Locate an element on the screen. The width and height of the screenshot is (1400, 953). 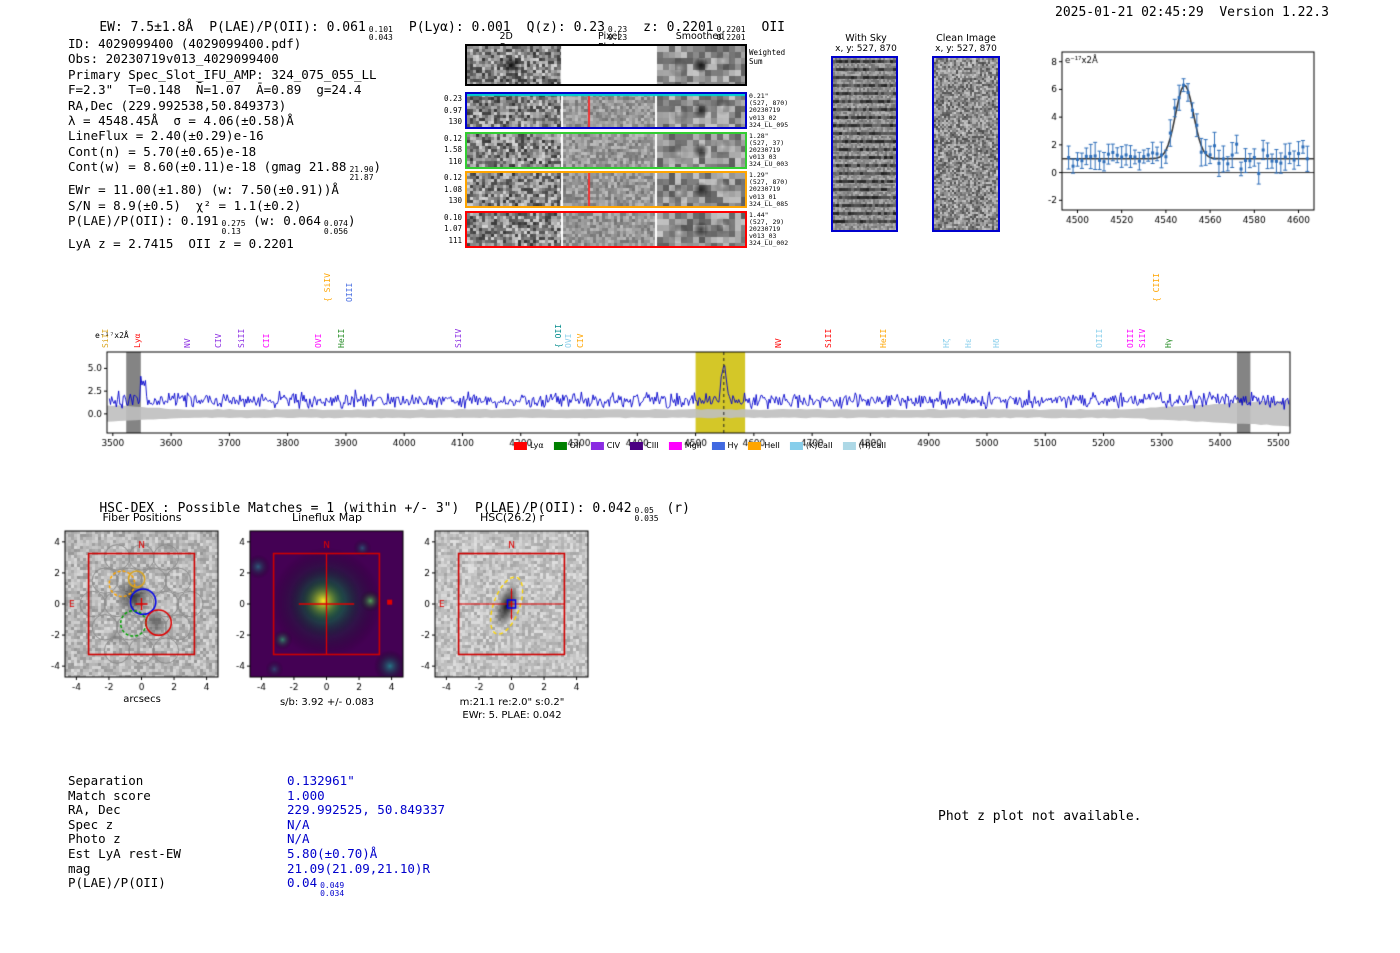
legend-item: HeII is located at coordinates (764, 445).